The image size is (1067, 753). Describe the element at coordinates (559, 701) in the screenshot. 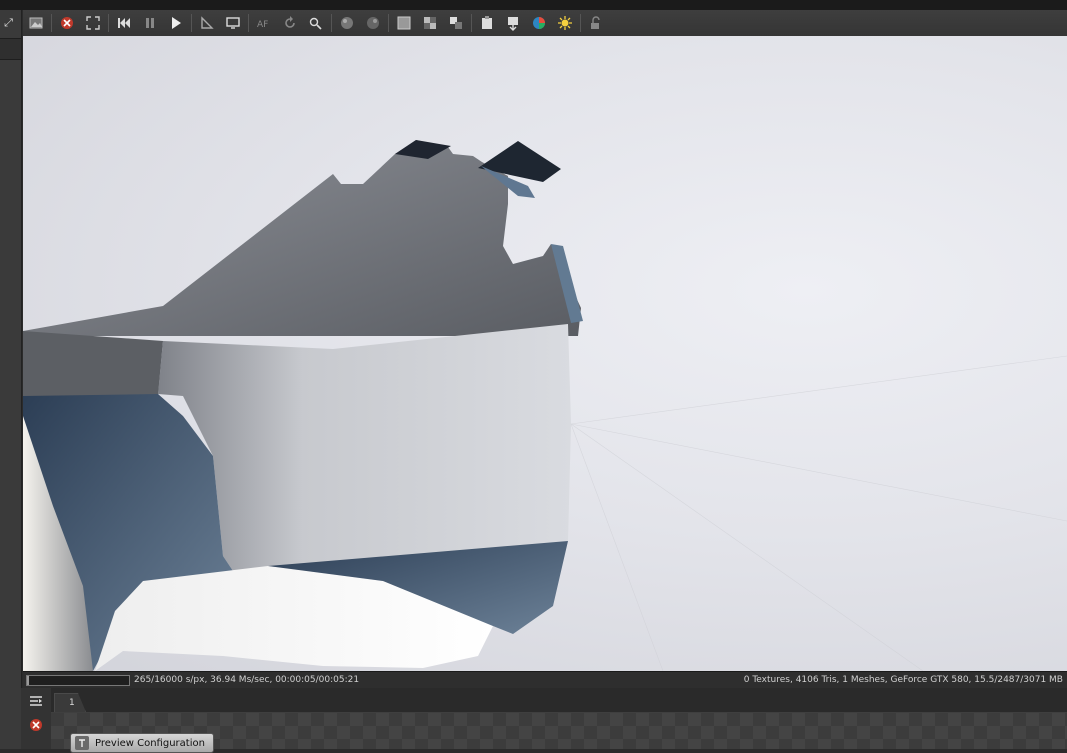

I see `graph-tabs: 1` at that location.